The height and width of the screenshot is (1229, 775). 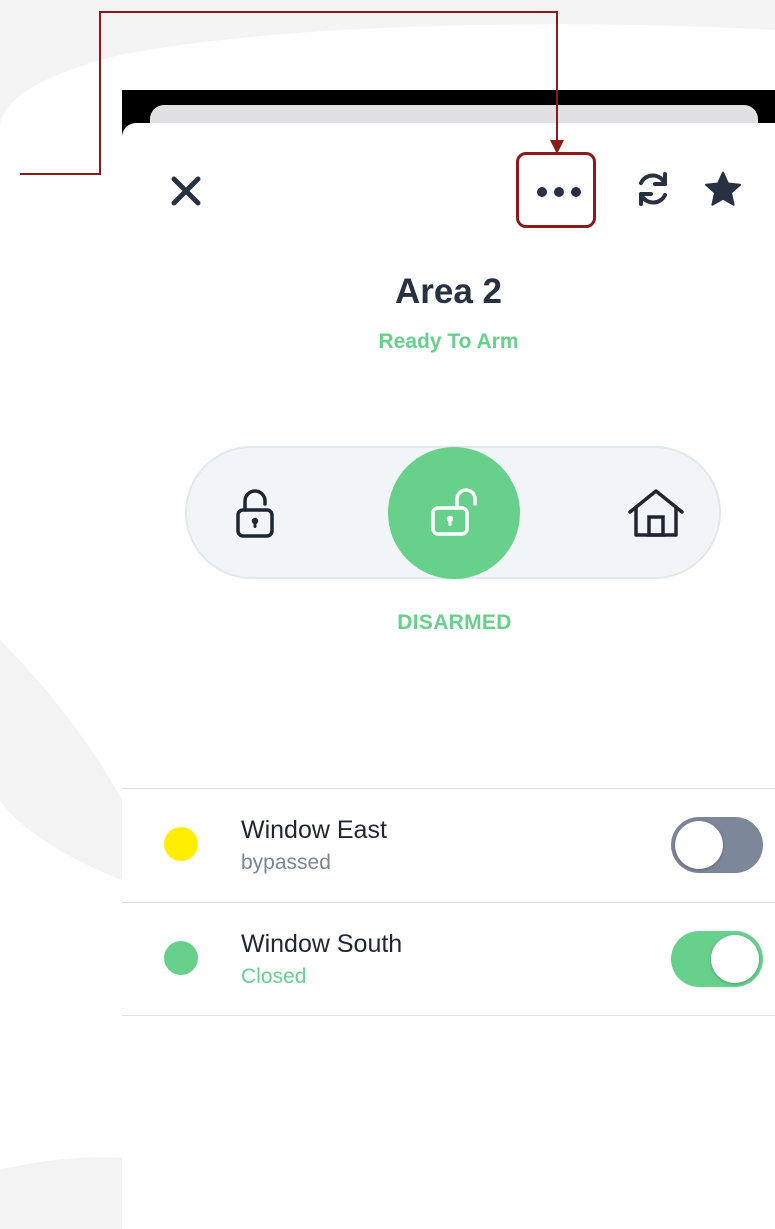 I want to click on lock-icon, so click(x=255, y=513).